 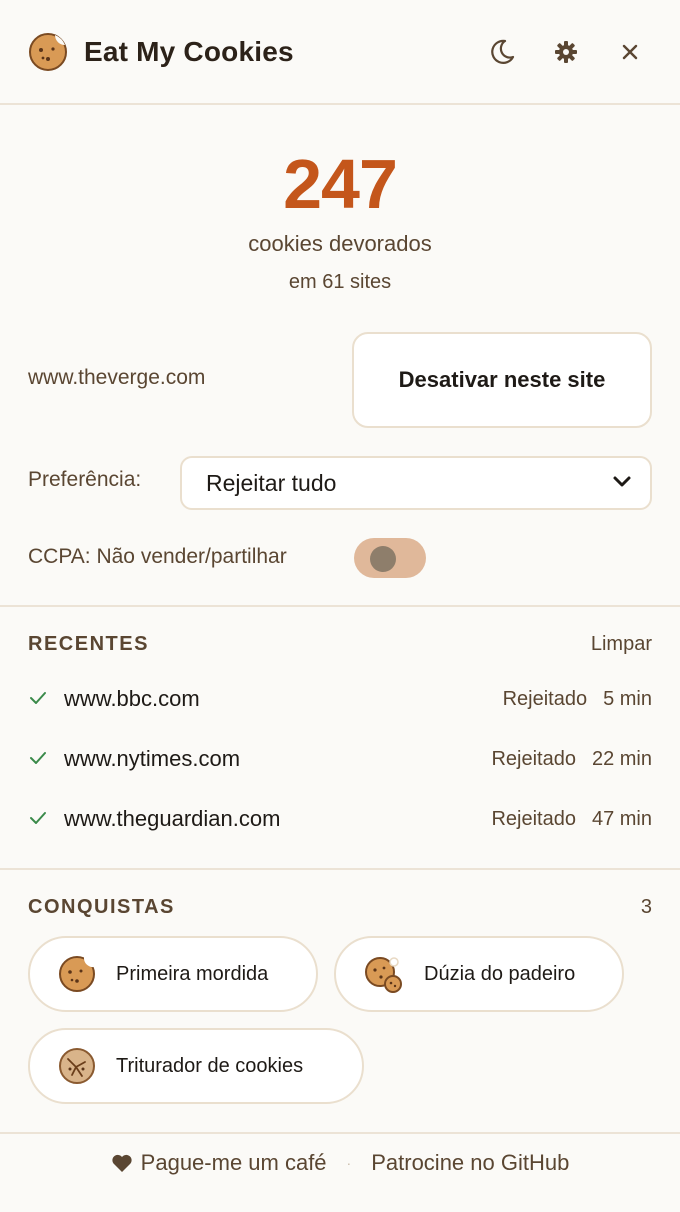 What do you see at coordinates (416, 483) in the screenshot?
I see `preference-select: Rejeitar tudo` at bounding box center [416, 483].